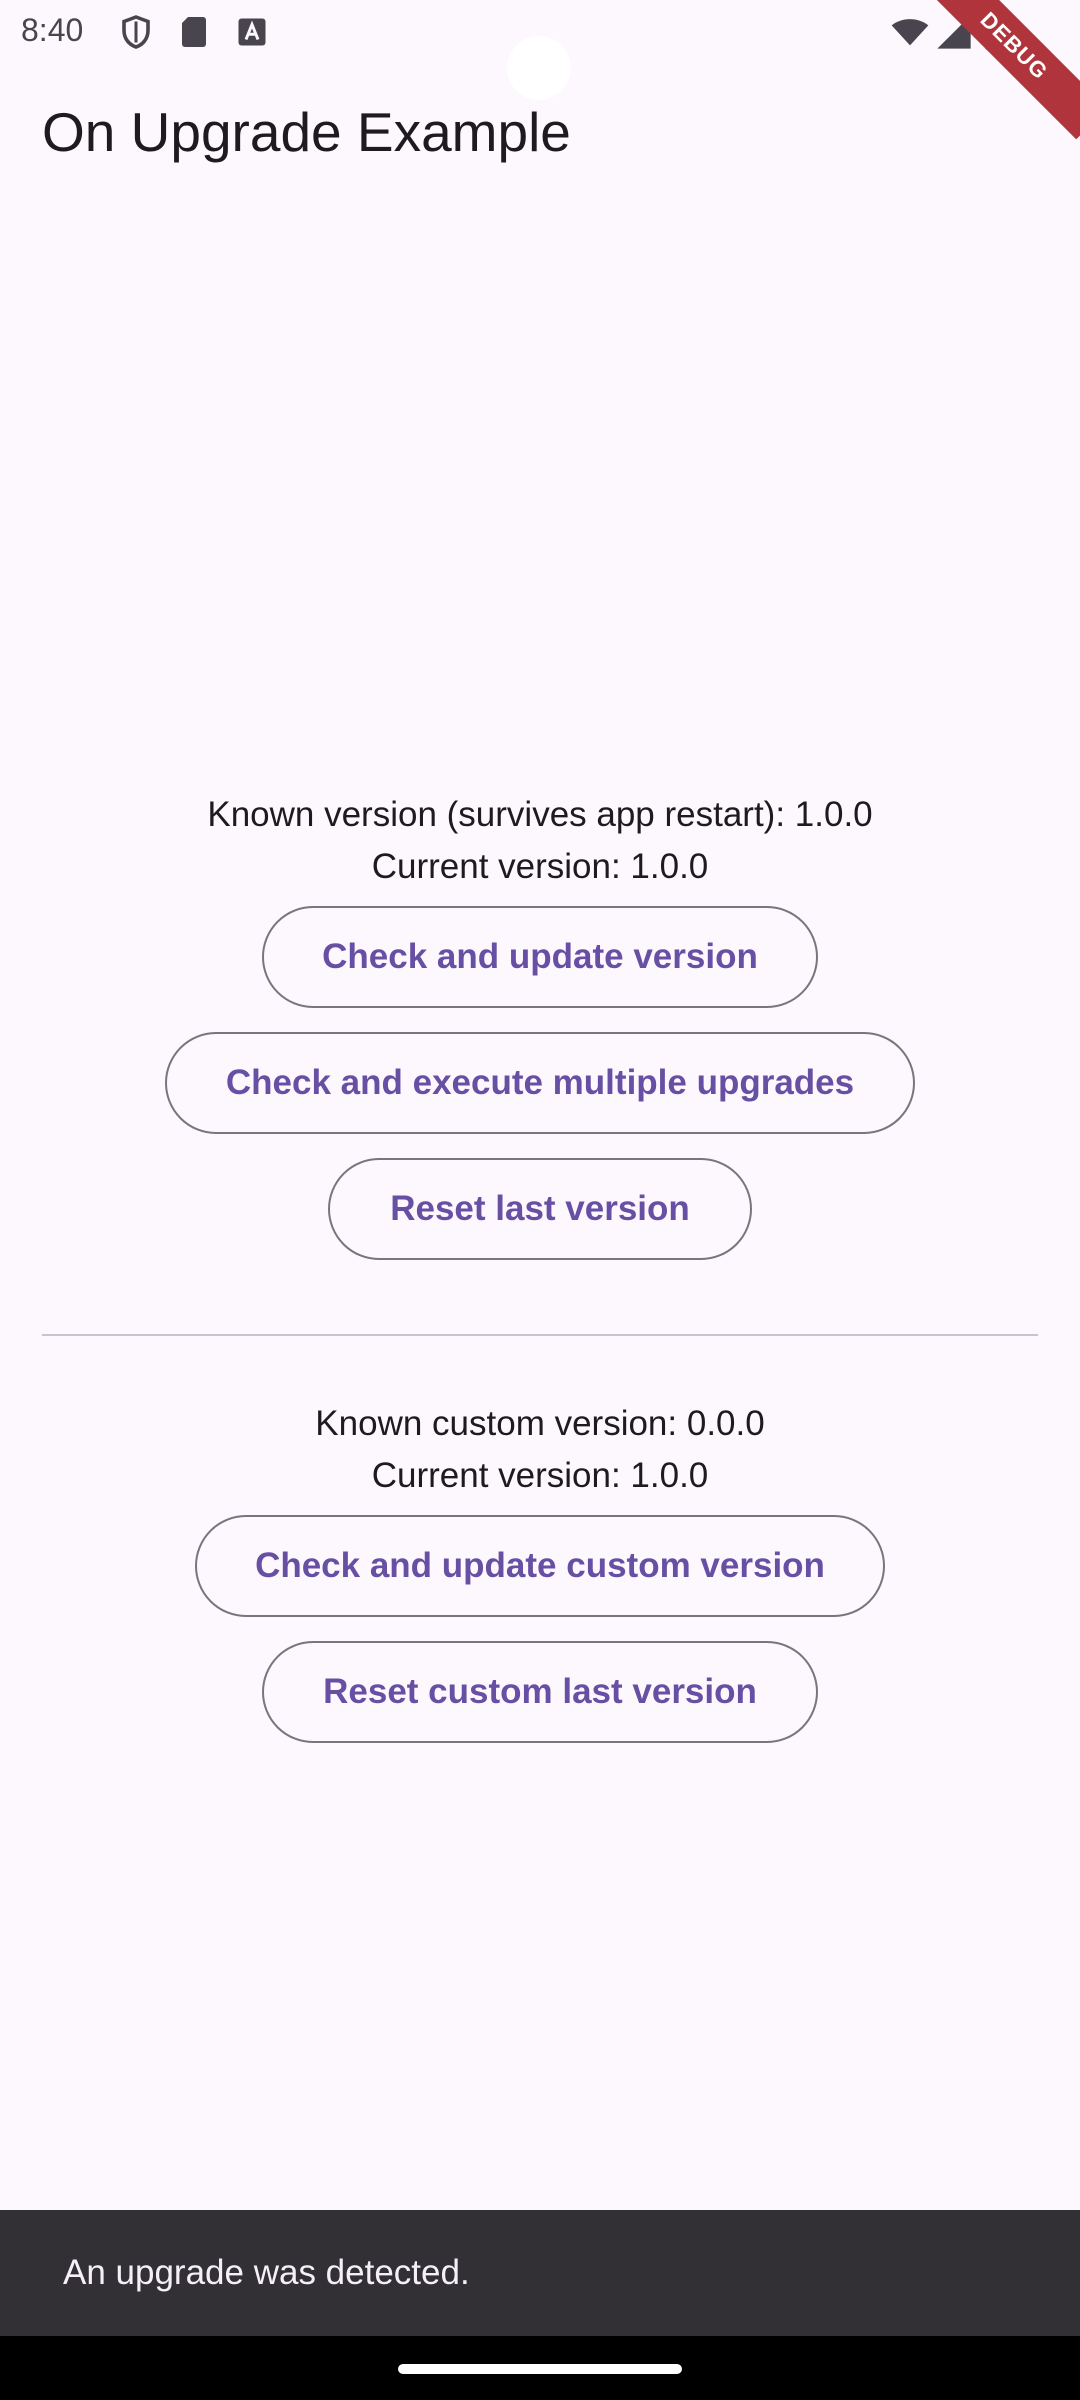 The height and width of the screenshot is (2400, 1080). I want to click on check-update-version-button: Check and update version, so click(540, 957).